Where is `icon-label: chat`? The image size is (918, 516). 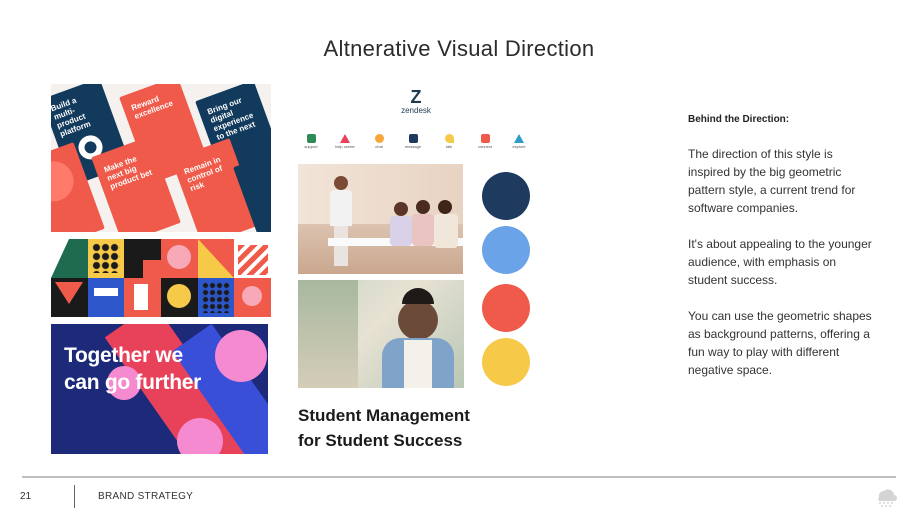
icon-label: chat is located at coordinates (379, 146).